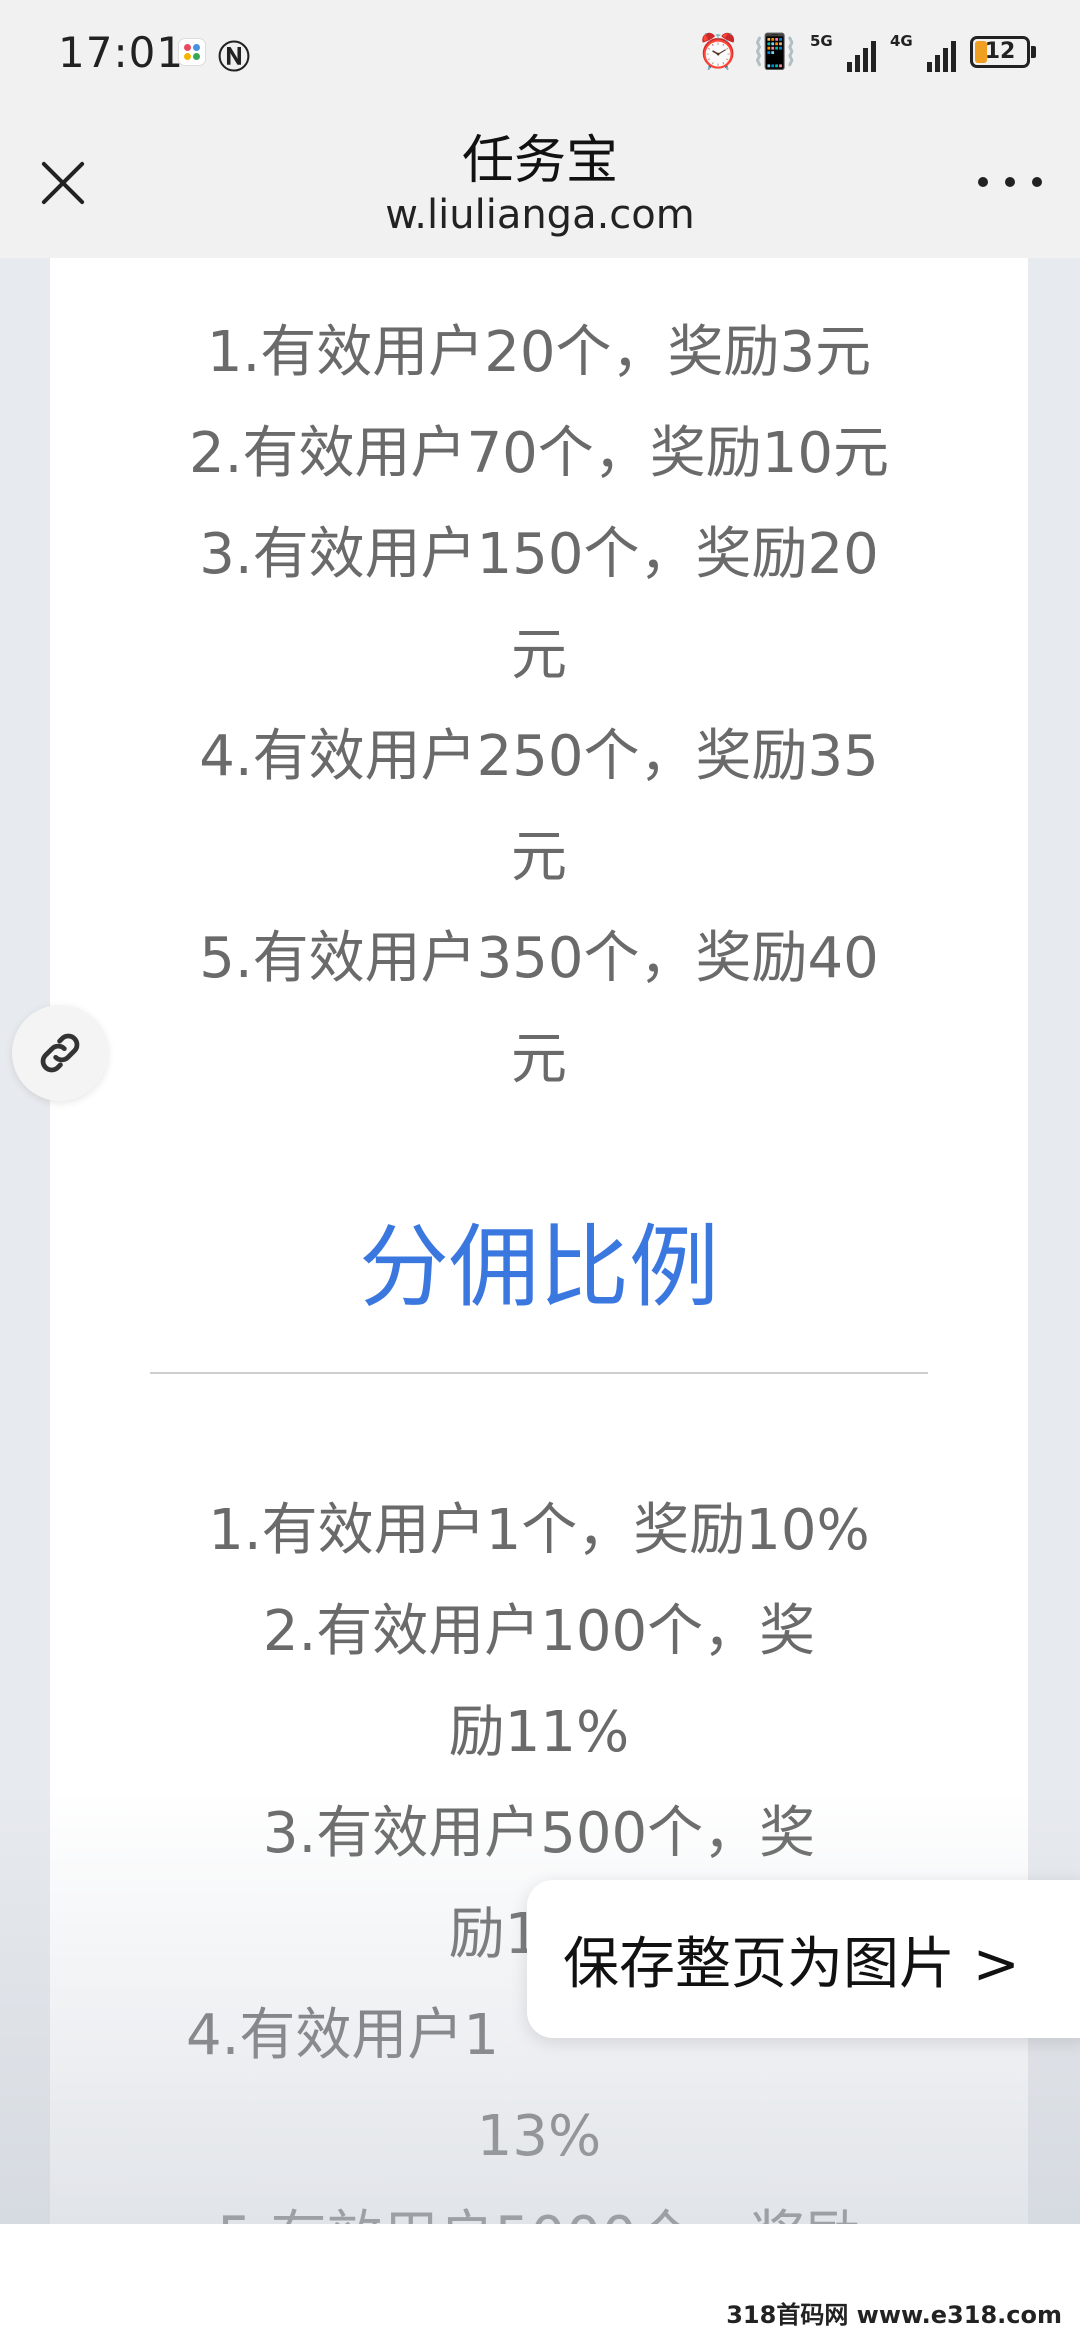  I want to click on divider, so click(539, 1373).